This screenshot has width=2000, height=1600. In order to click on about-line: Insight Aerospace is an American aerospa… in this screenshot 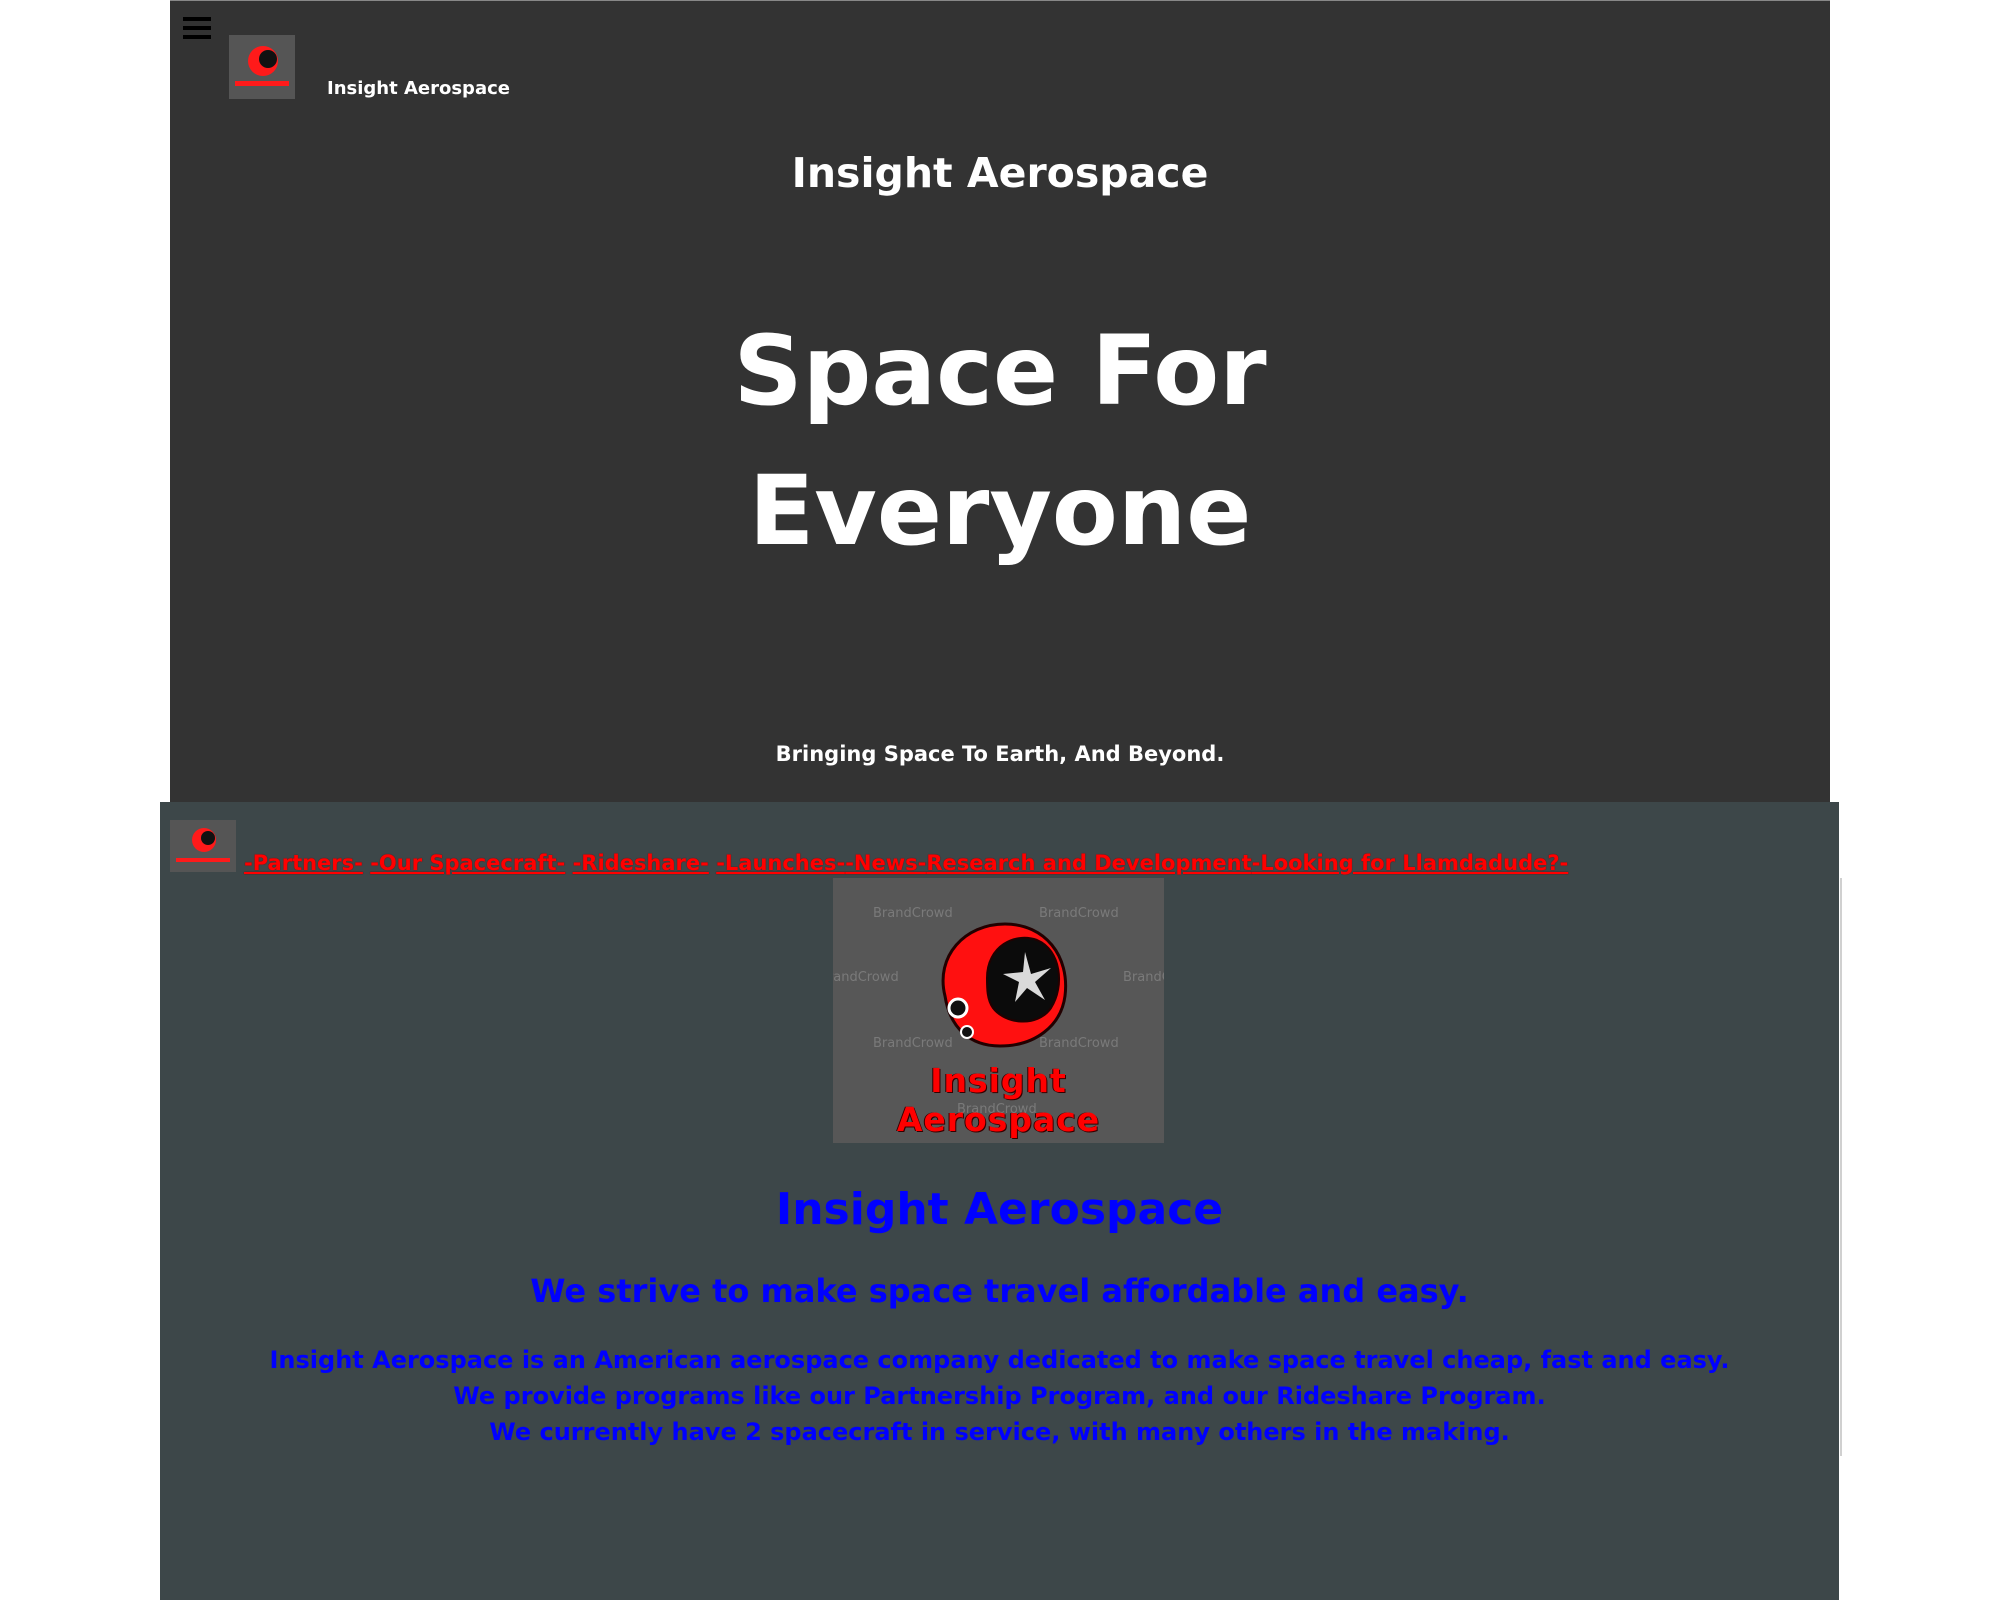, I will do `click(999, 1360)`.